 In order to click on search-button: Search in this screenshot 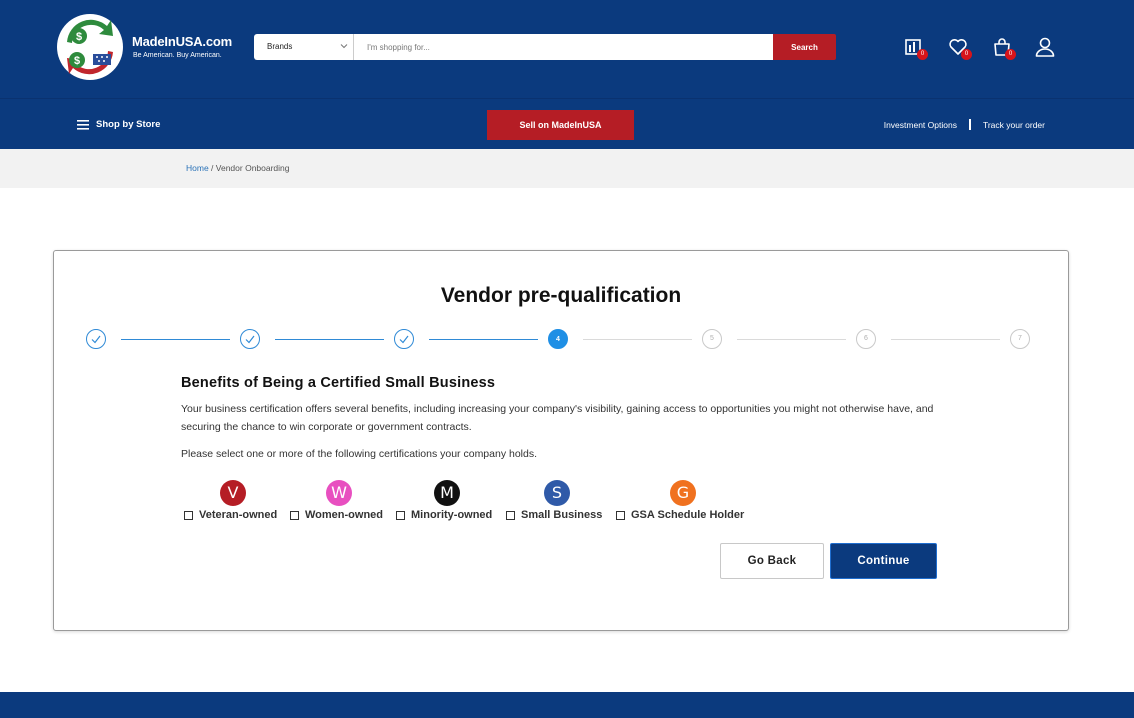, I will do `click(804, 47)`.